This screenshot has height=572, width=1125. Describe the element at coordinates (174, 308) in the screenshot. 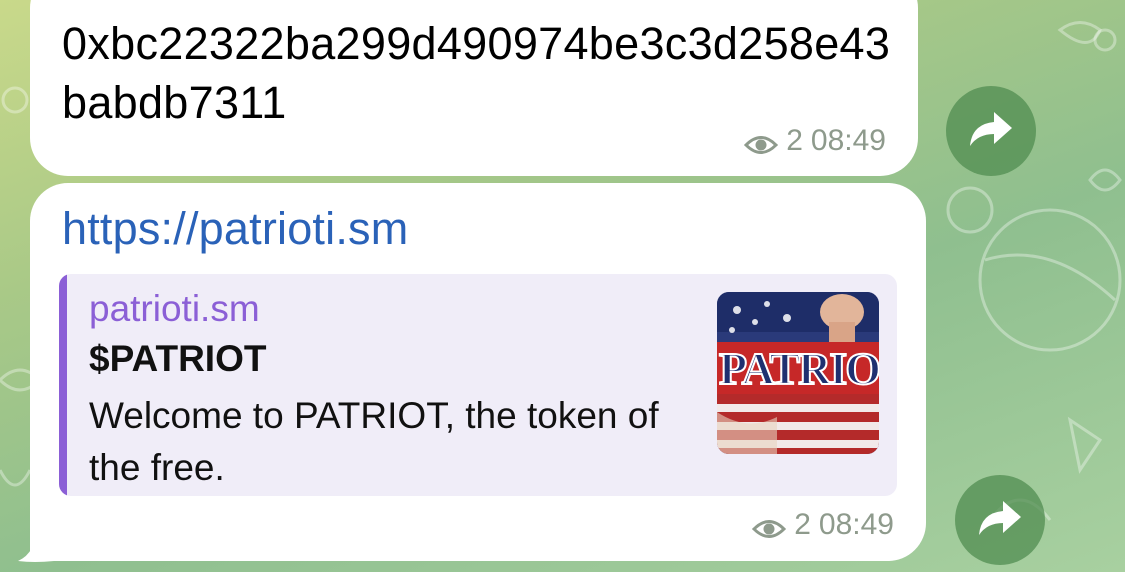

I see `preview-site-name: patrioti.sm` at that location.